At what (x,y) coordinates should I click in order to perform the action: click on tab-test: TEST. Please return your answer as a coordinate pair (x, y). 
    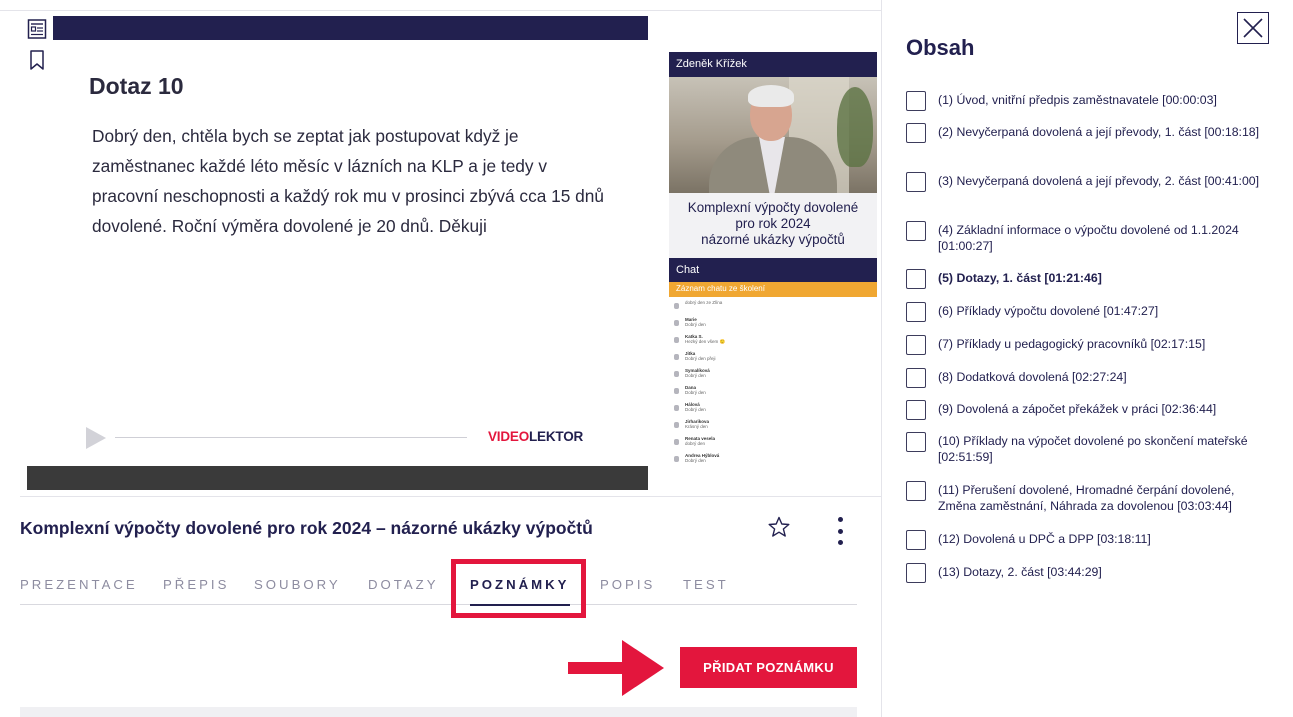
    Looking at the image, I should click on (706, 584).